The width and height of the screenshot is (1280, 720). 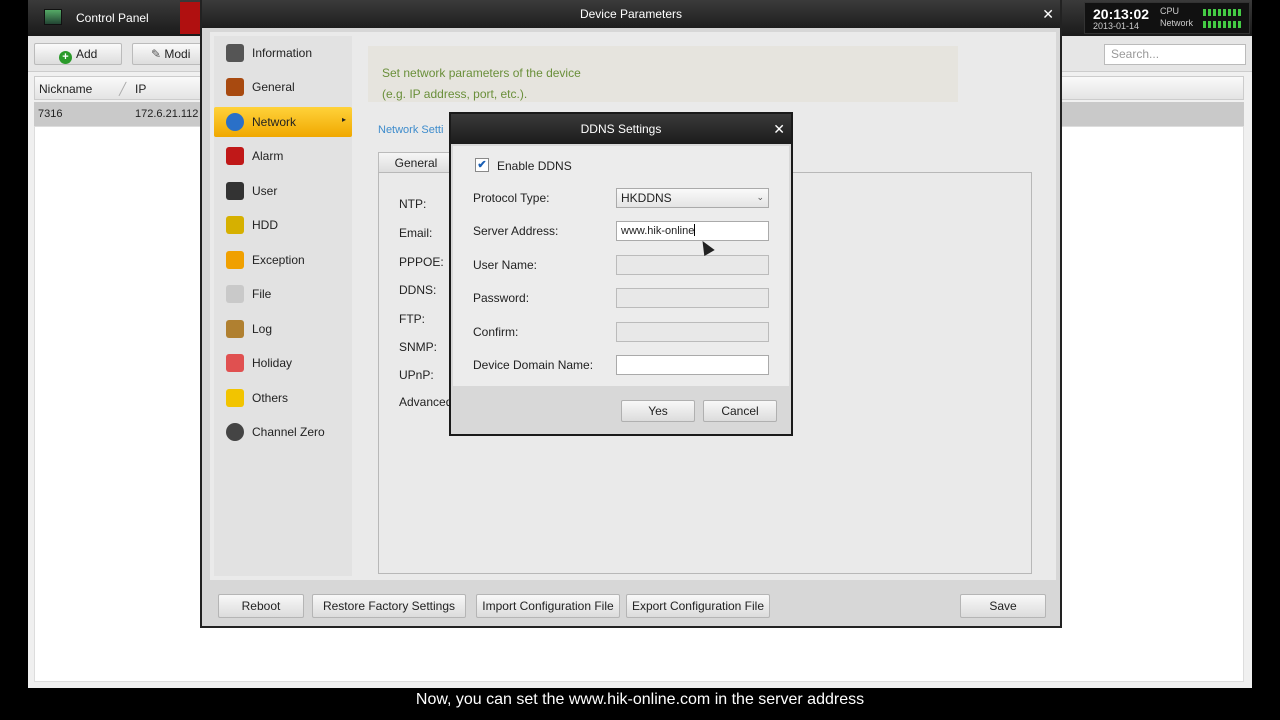 I want to click on sidebar-item-label: User, so click(x=265, y=191).